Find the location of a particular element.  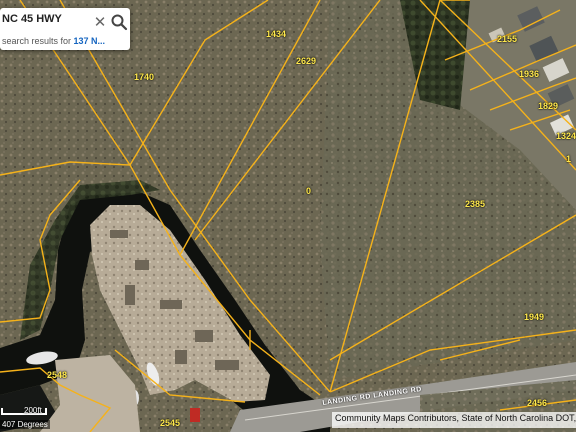

parcel-label: 2545 is located at coordinates (170, 423).